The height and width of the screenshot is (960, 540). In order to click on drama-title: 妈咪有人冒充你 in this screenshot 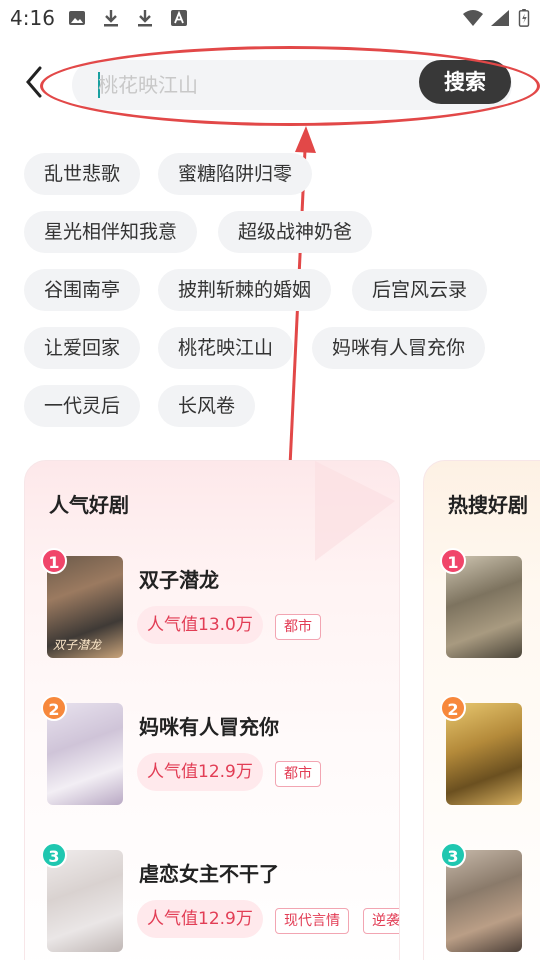, I will do `click(209, 727)`.